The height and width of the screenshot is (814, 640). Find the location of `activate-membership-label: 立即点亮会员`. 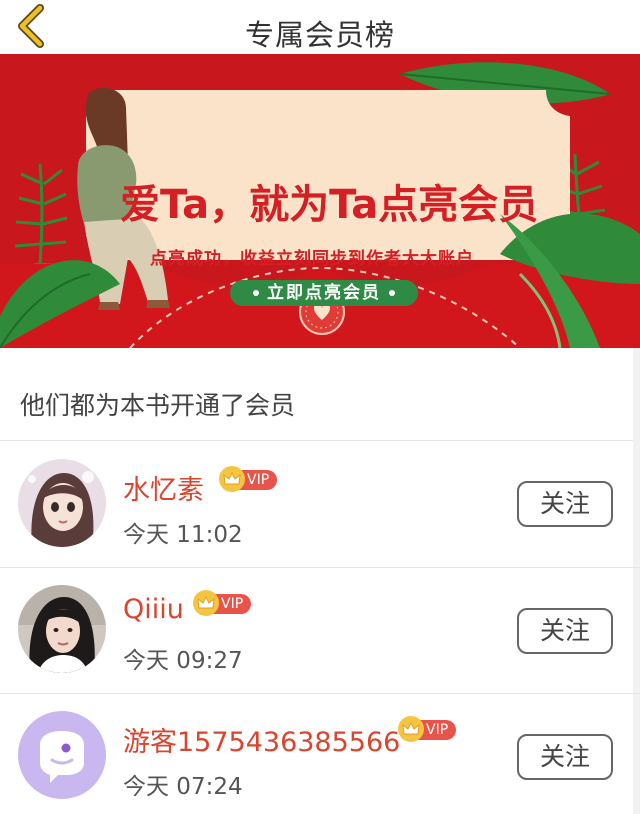

activate-membership-label: 立即点亮会员 is located at coordinates (324, 293).